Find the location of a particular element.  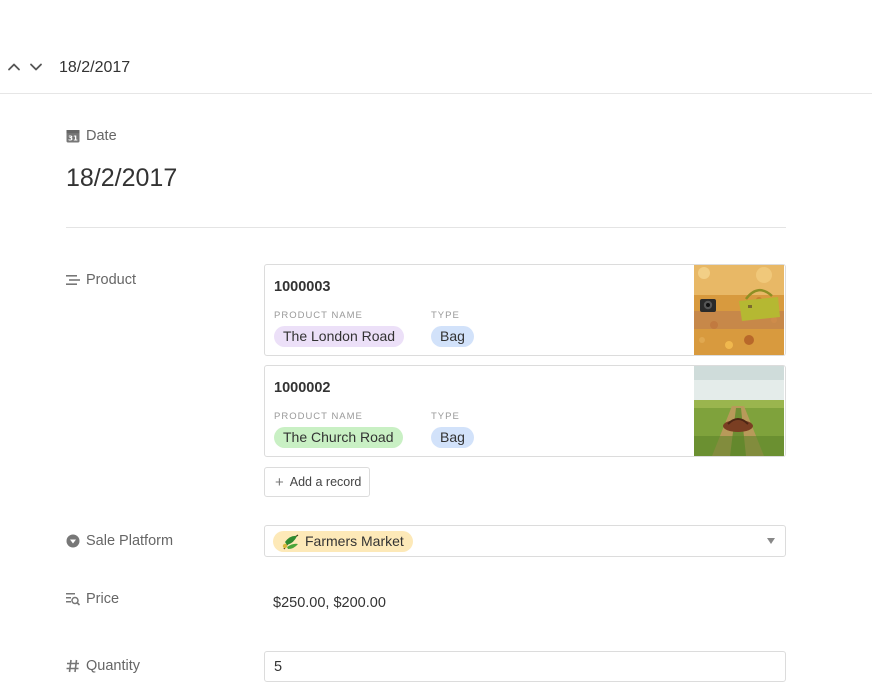

date-field-label: 31 Date is located at coordinates (91, 136).